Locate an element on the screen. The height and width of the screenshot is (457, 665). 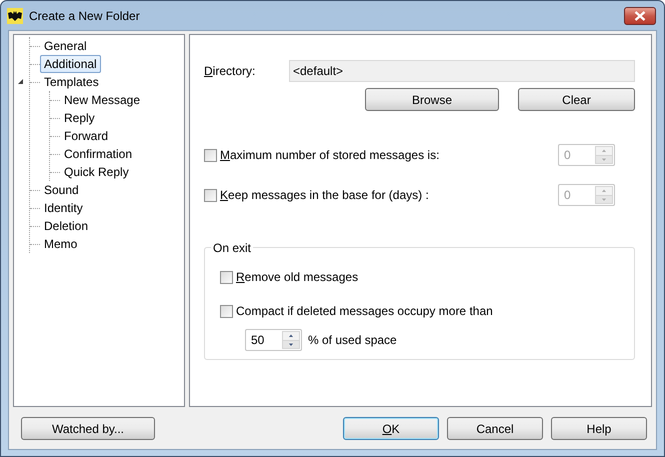
tree-item: Forward is located at coordinates (86, 136).